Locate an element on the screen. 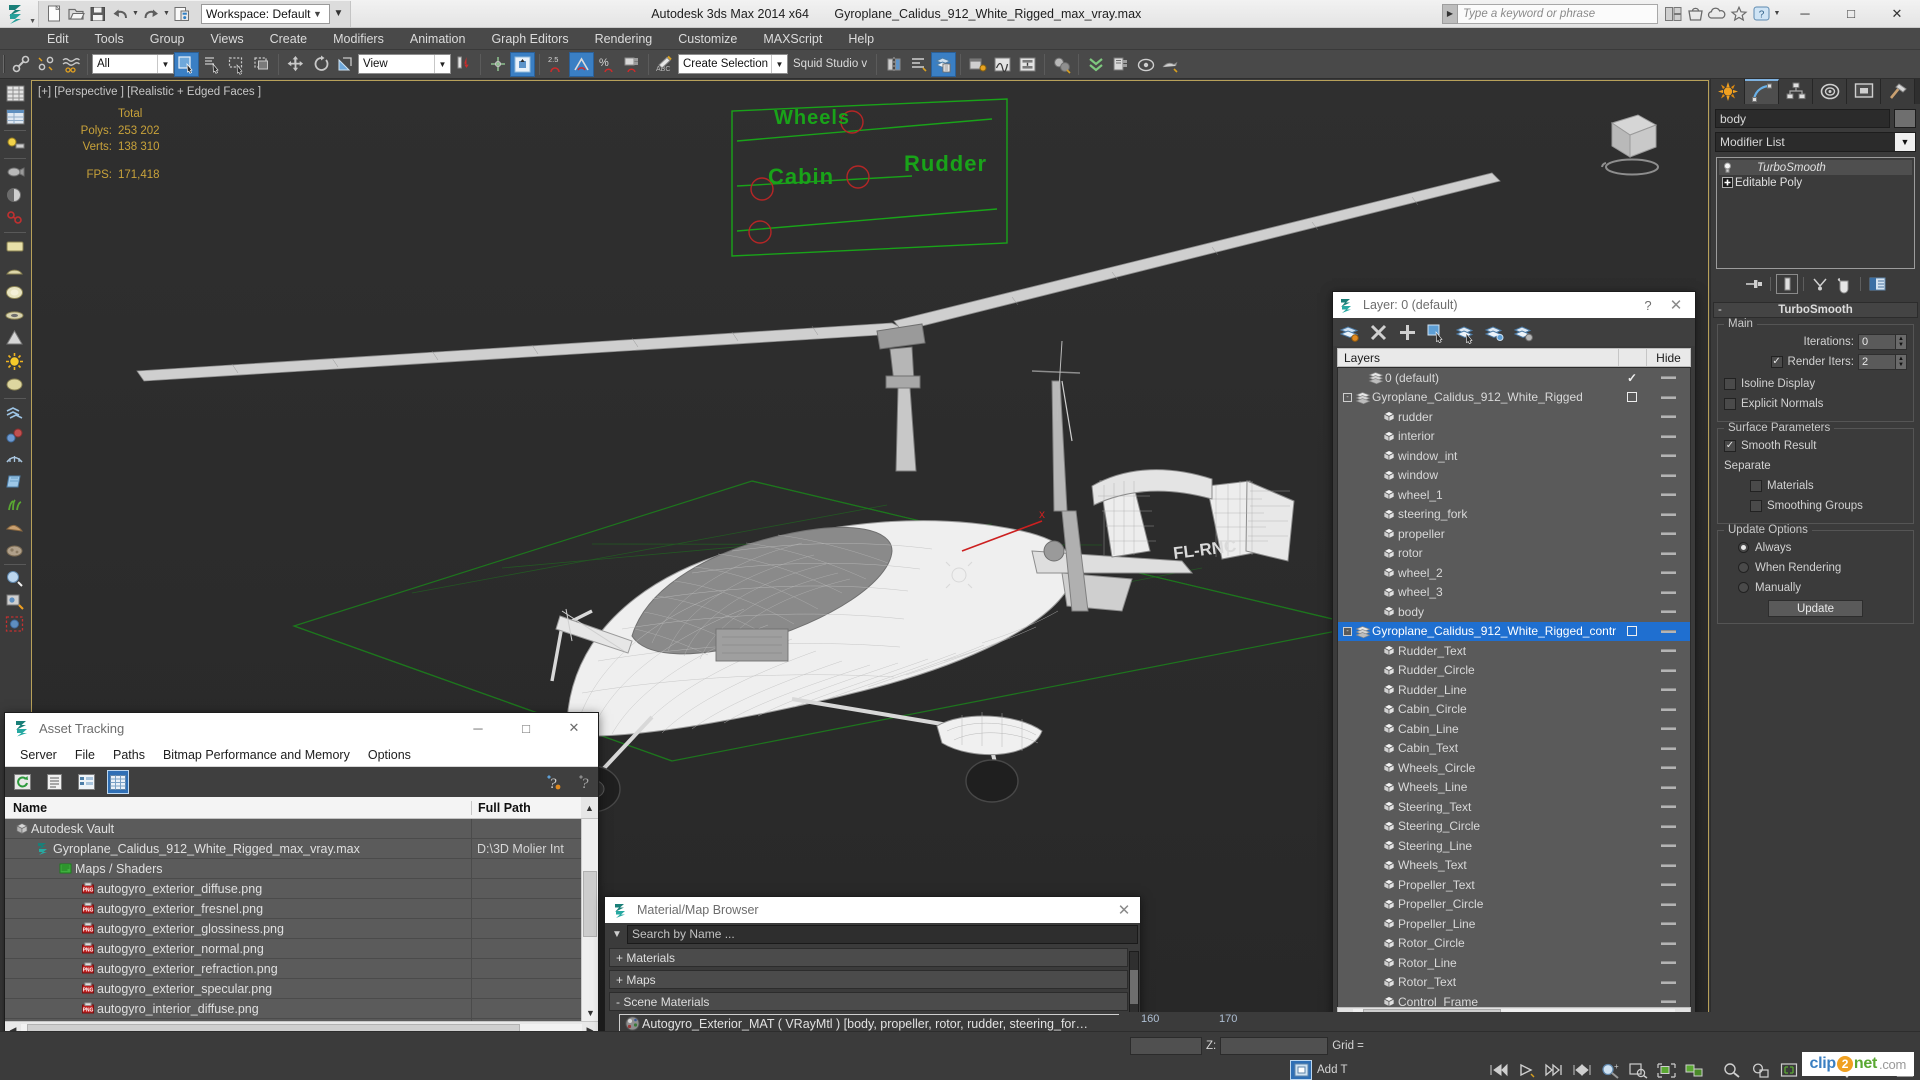 The image size is (1920, 1080). list-view-icon is located at coordinates (54, 782).